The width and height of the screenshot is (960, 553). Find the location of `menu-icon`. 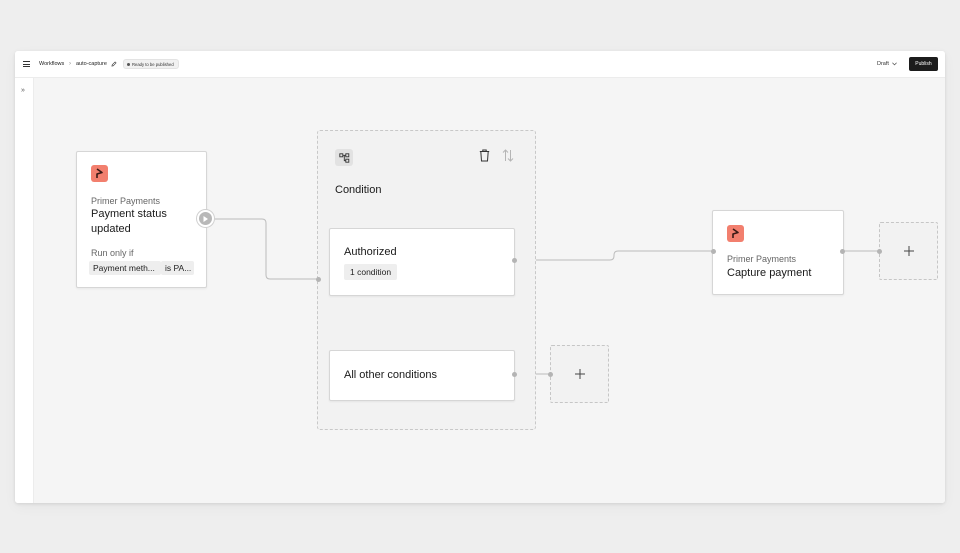

menu-icon is located at coordinates (26, 64).